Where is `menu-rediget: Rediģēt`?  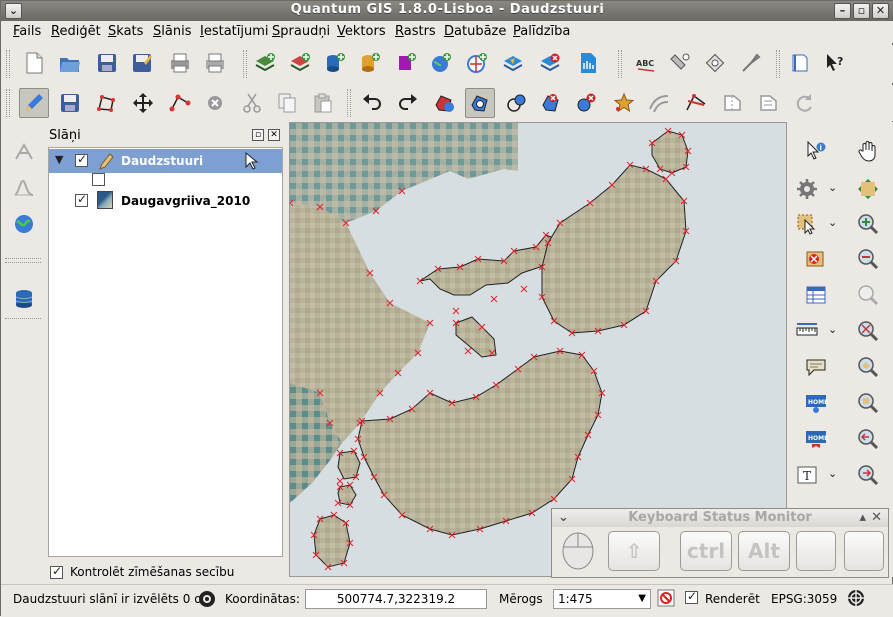 menu-rediget: Rediģēt is located at coordinates (76, 31).